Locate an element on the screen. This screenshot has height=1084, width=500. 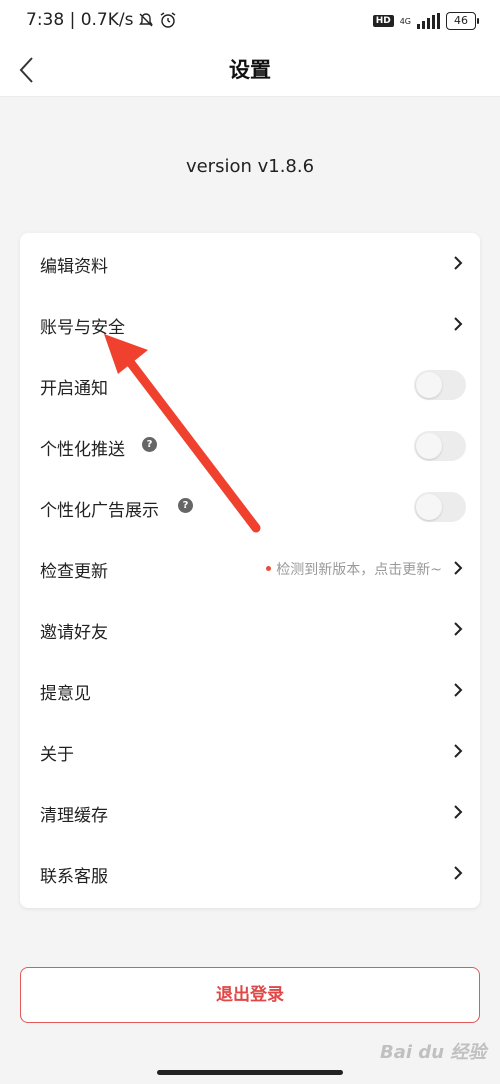
update-hint-text: 检测到新版本，点击更新~ is located at coordinates (359, 570).